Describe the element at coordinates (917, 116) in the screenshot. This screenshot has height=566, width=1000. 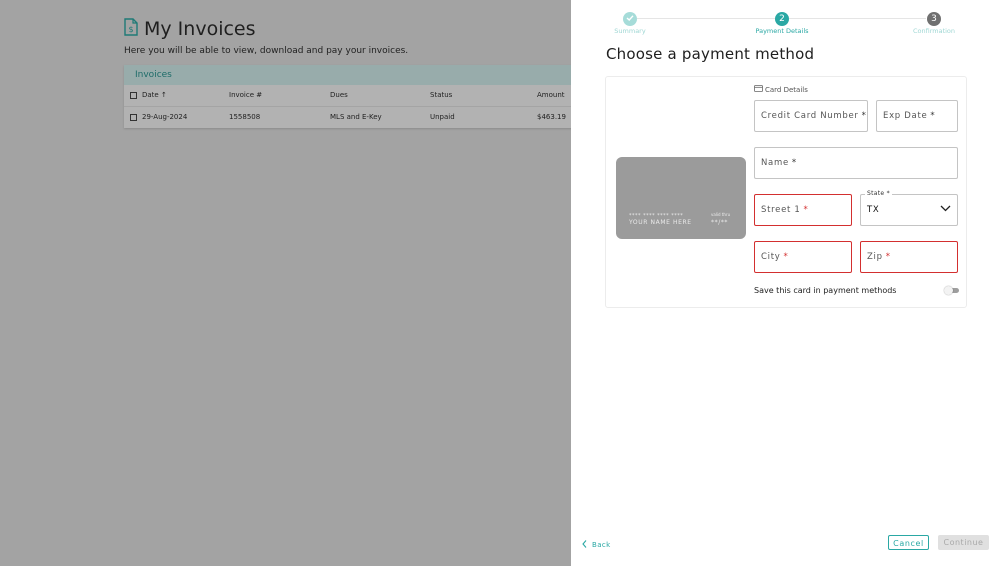
I see `exp-date-field: Exp Date *` at that location.